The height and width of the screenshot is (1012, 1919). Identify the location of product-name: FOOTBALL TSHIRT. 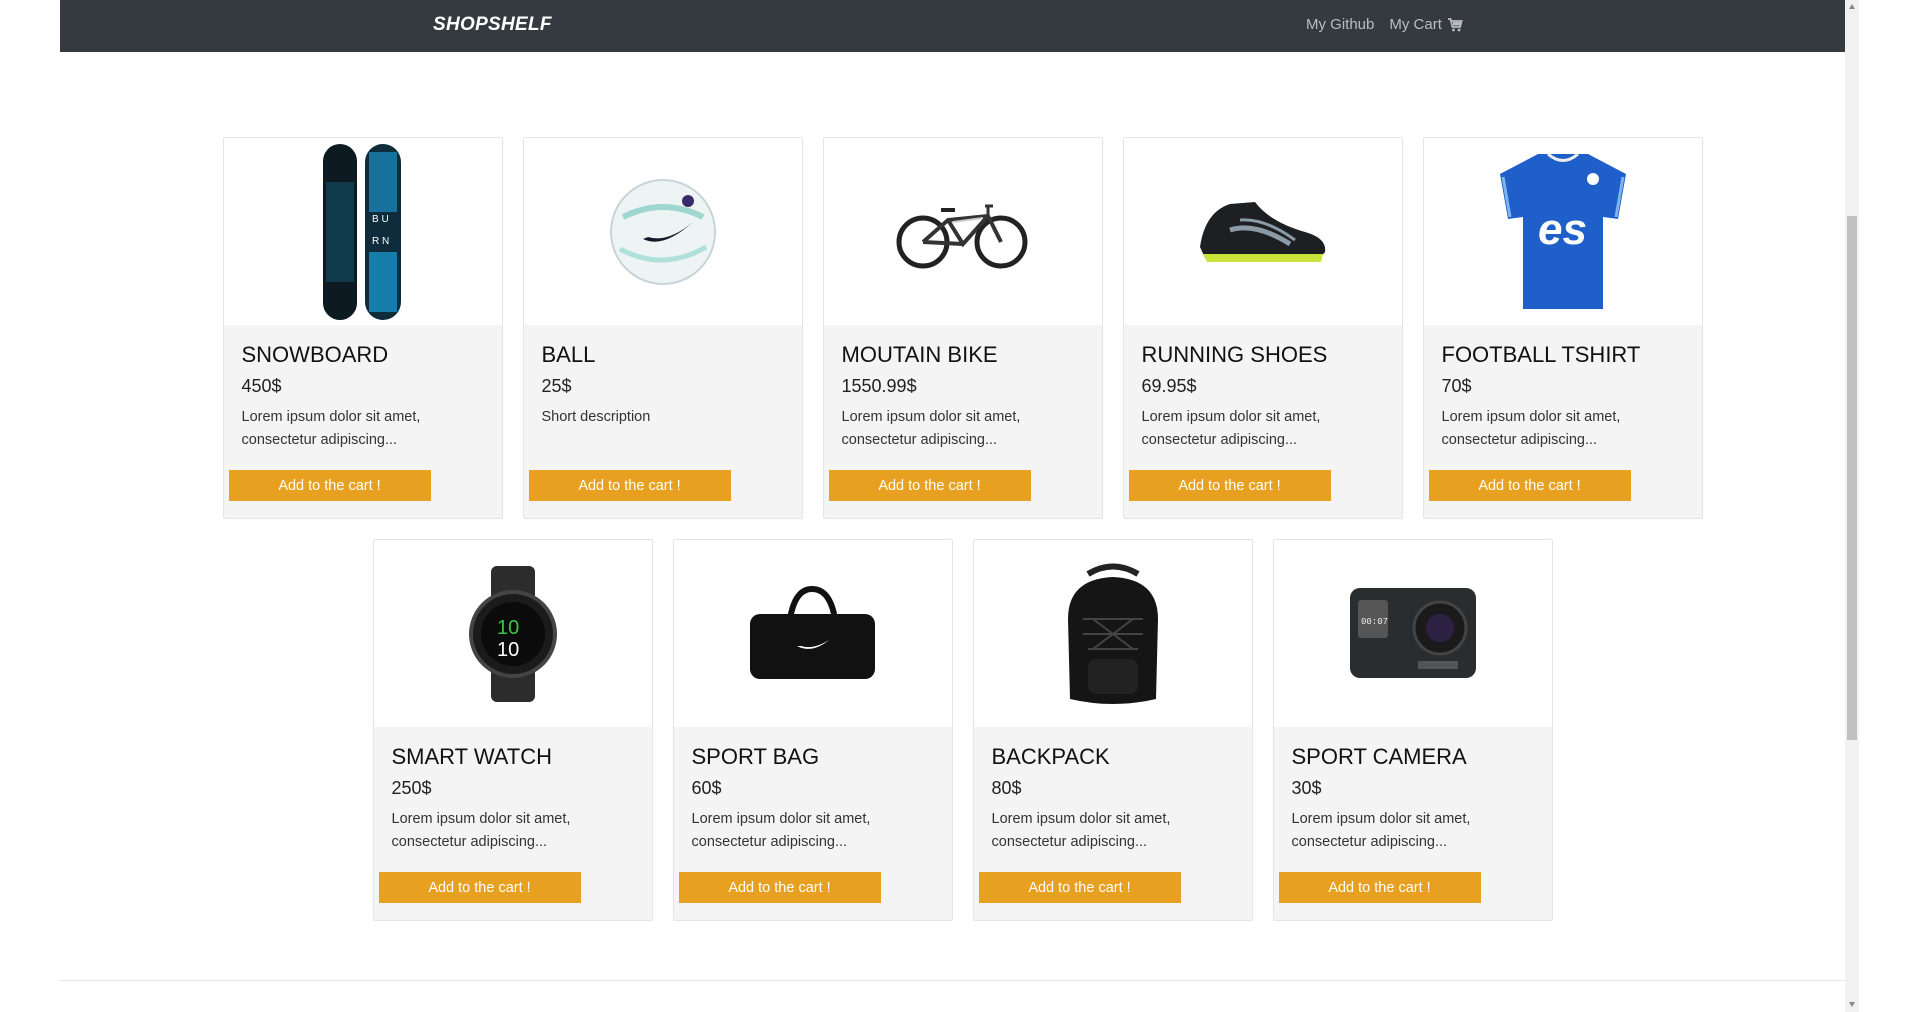
(1541, 354).